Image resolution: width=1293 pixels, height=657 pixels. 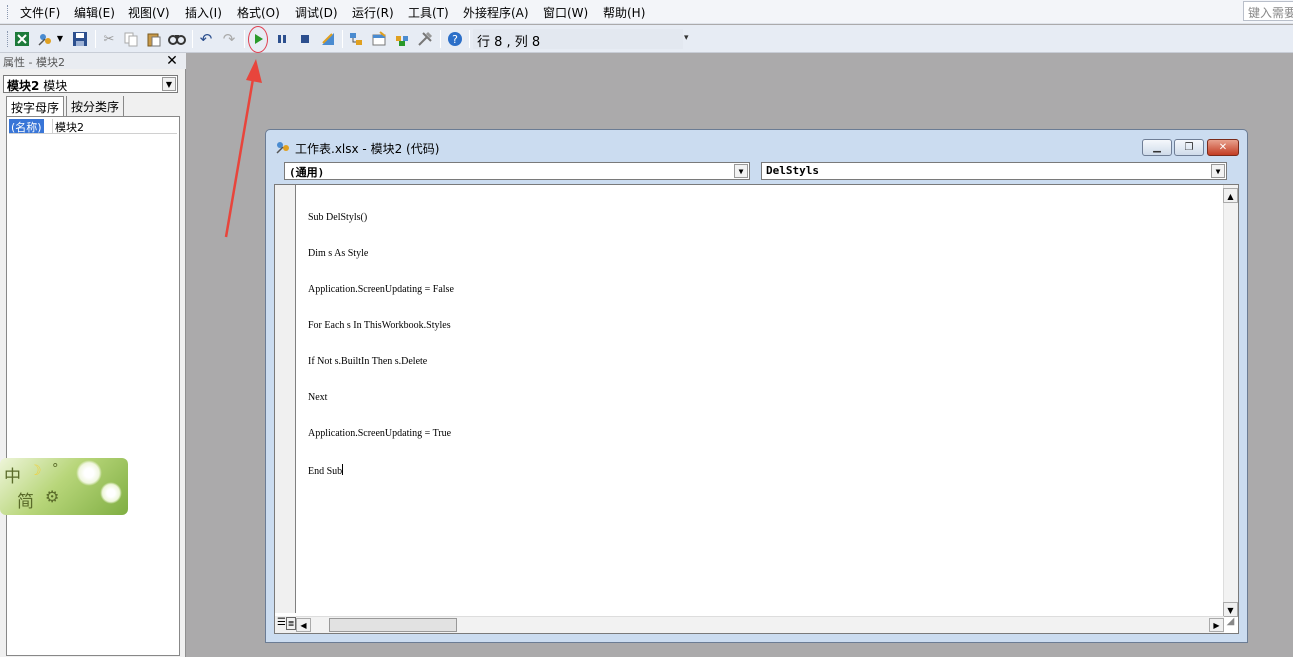 I want to click on insert-module-icon, so click(x=45, y=39).